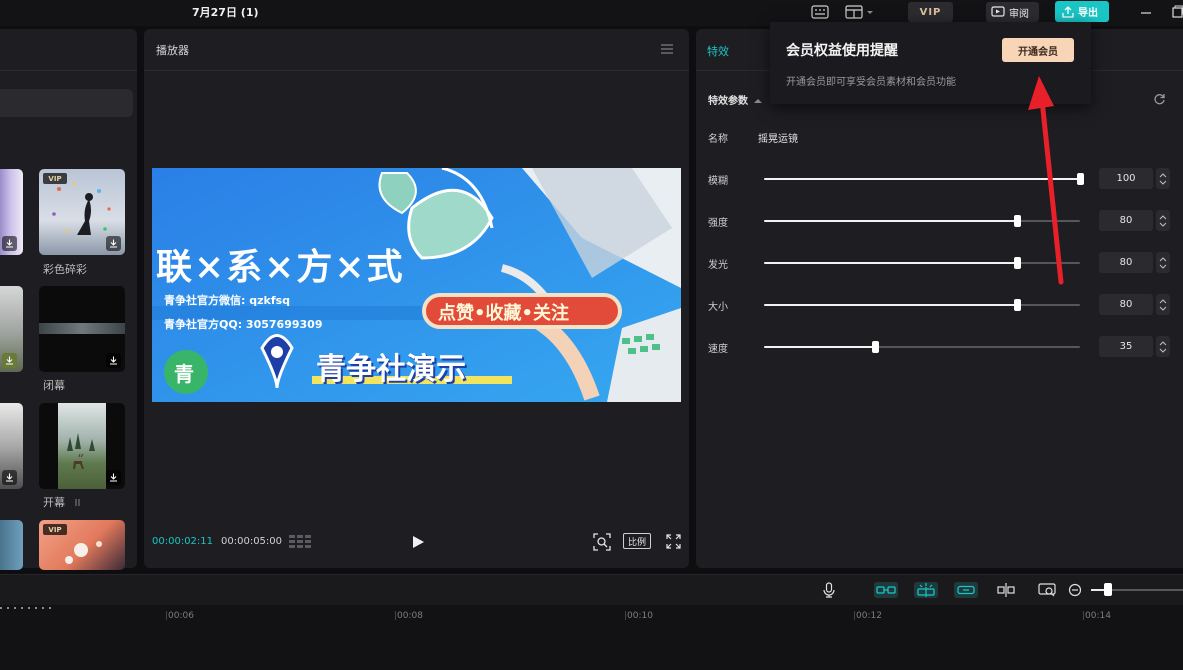 The image size is (1183, 670). Describe the element at coordinates (77, 503) in the screenshot. I see `pause-glyph: II` at that location.